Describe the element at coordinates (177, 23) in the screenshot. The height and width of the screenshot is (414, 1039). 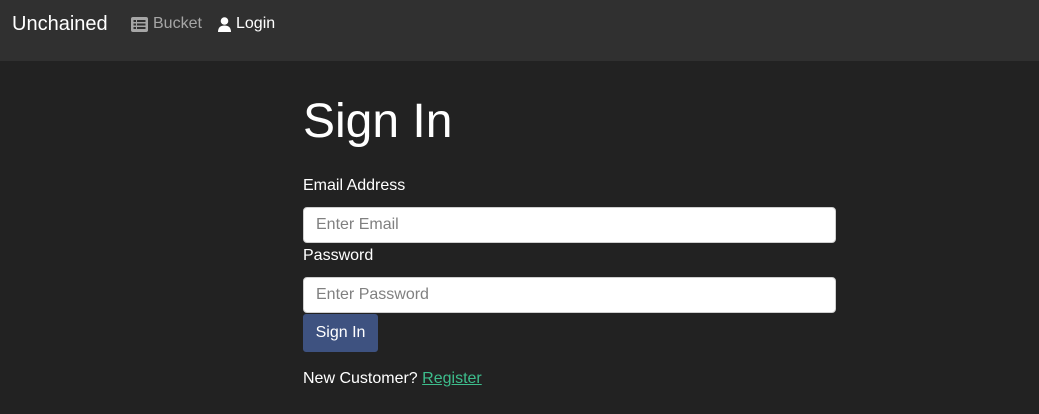
I see `nav-link-bucket-label: Bucket` at that location.